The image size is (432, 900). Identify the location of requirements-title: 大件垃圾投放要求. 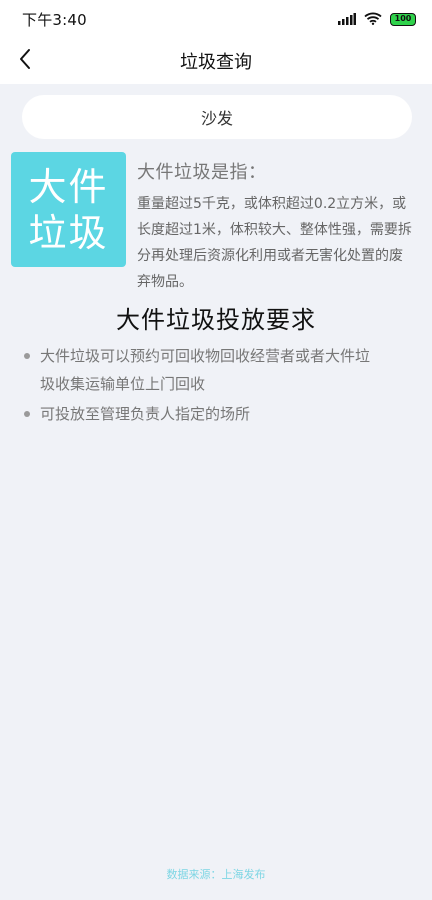
(216, 320).